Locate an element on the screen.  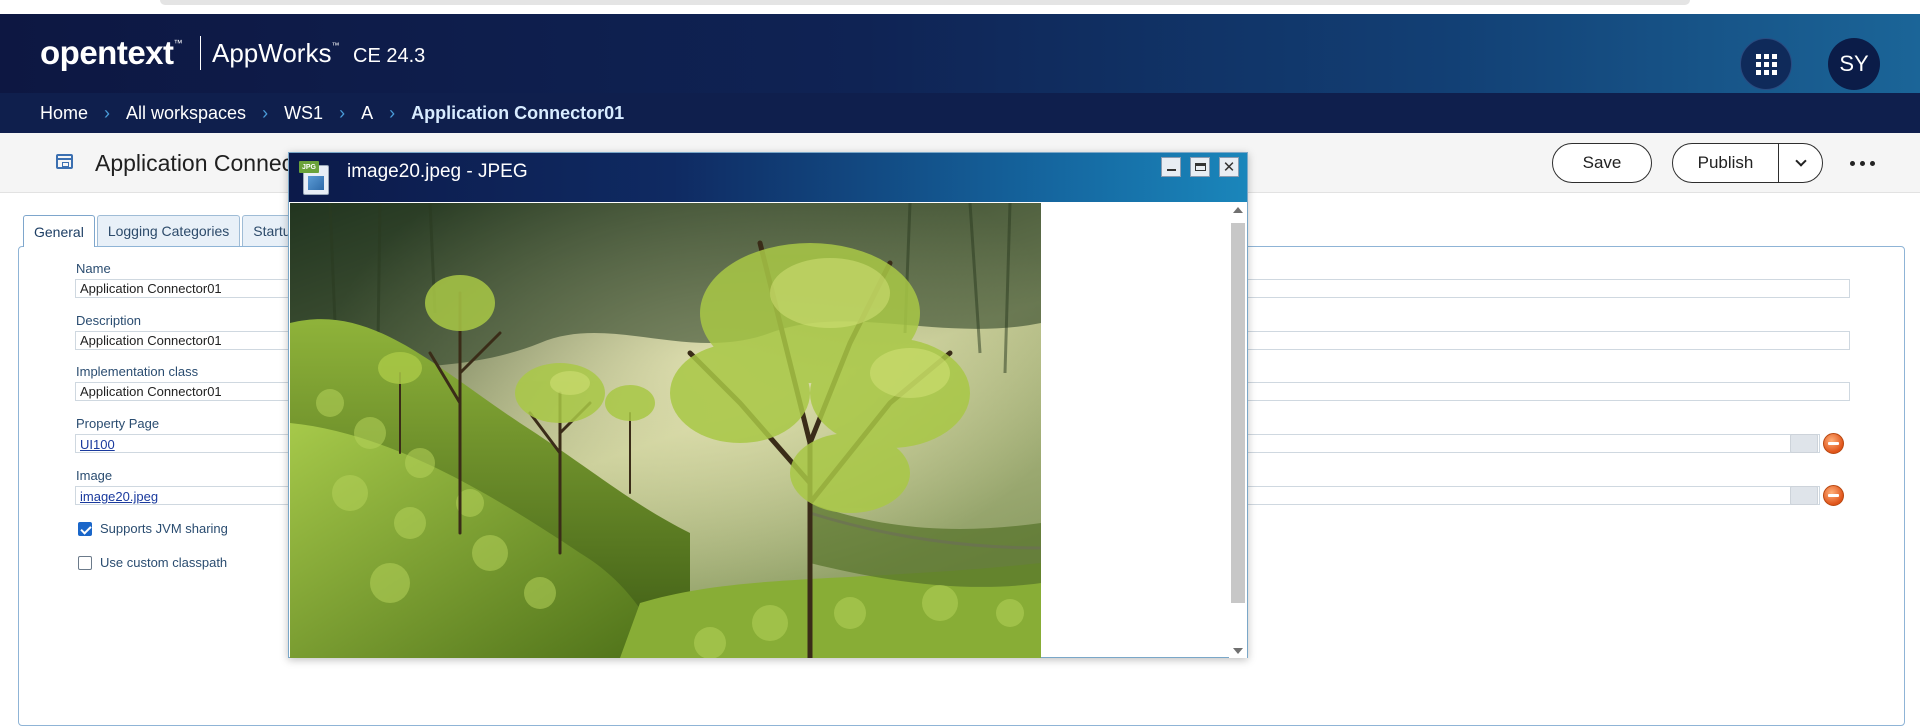
publish-button: Publish is located at coordinates (1726, 163).